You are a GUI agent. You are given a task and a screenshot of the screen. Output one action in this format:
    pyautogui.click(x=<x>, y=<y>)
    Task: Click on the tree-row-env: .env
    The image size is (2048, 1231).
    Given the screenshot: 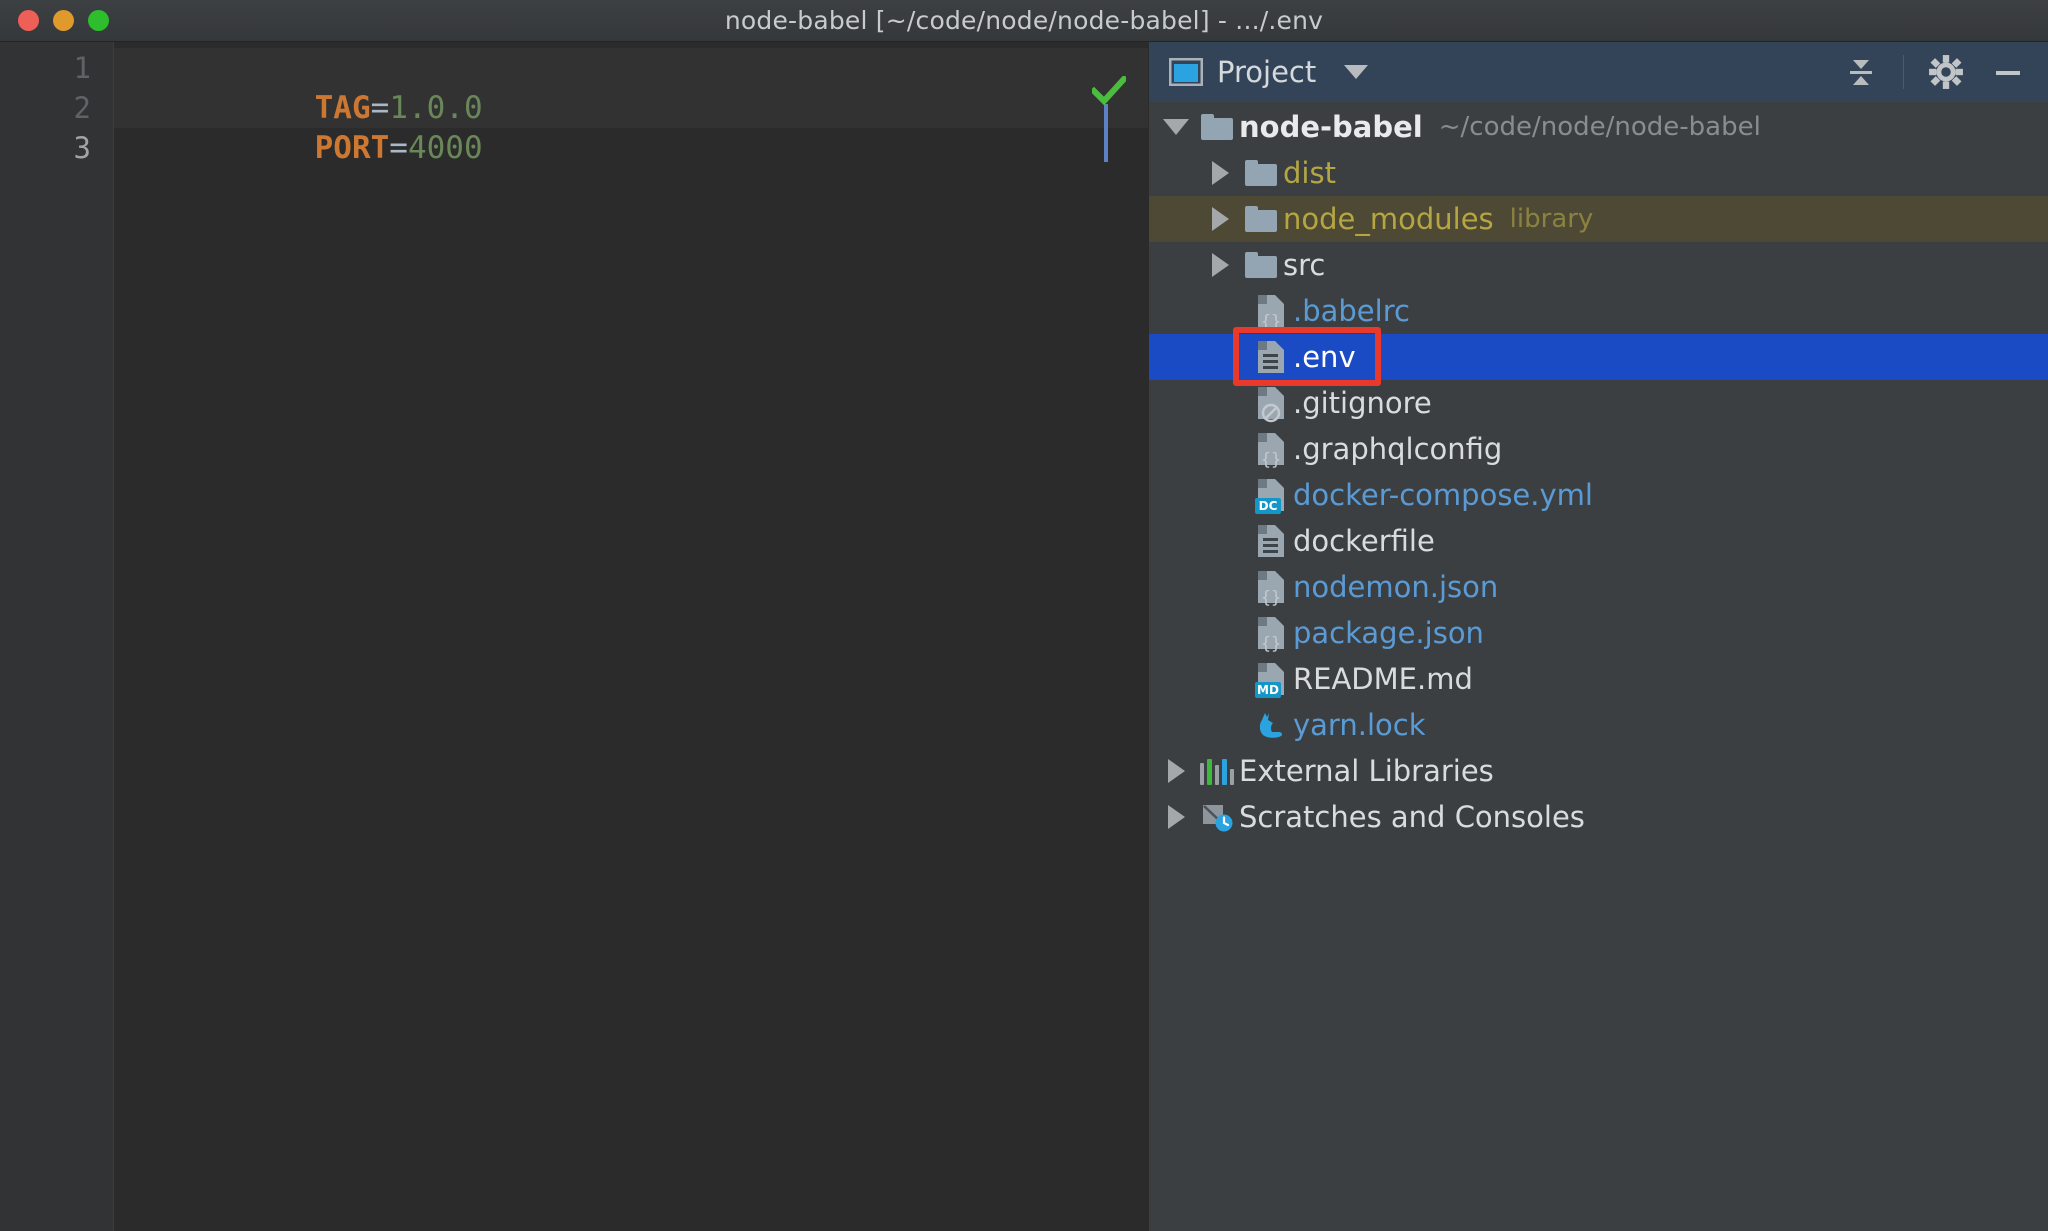 What is the action you would take?
    pyautogui.click(x=1598, y=356)
    